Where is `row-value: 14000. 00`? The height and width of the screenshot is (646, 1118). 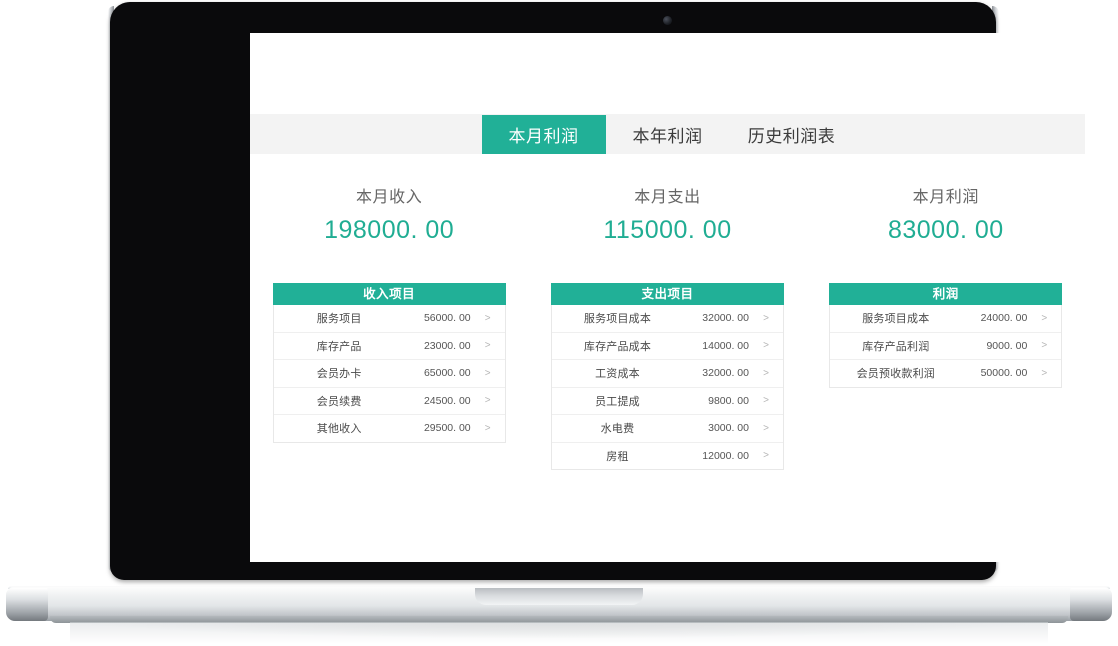 row-value: 14000. 00 is located at coordinates (725, 345).